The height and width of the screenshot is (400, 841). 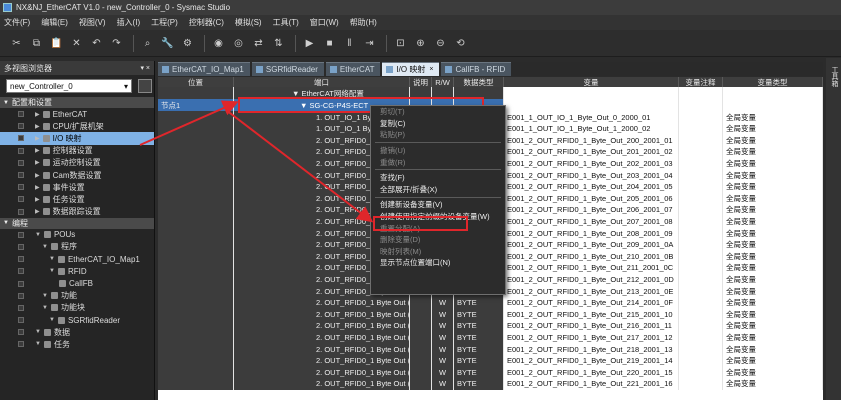 What do you see at coordinates (77, 175) in the screenshot?
I see `tree-item: ▶ Cam数据设置` at bounding box center [77, 175].